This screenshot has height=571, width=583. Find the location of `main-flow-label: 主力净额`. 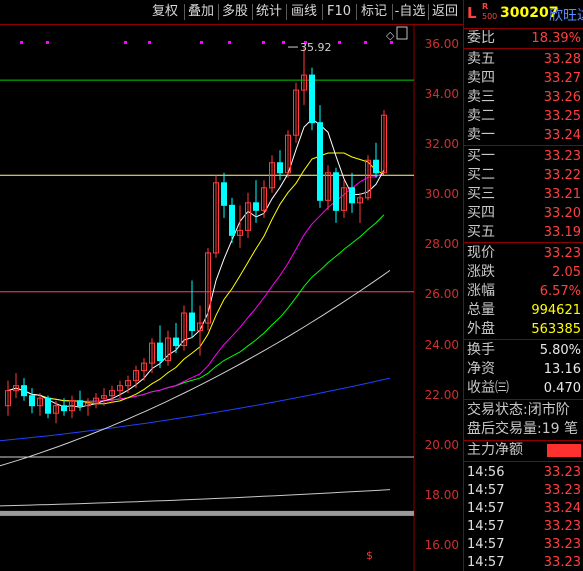

main-flow-label: 主力净额 is located at coordinates (495, 450).